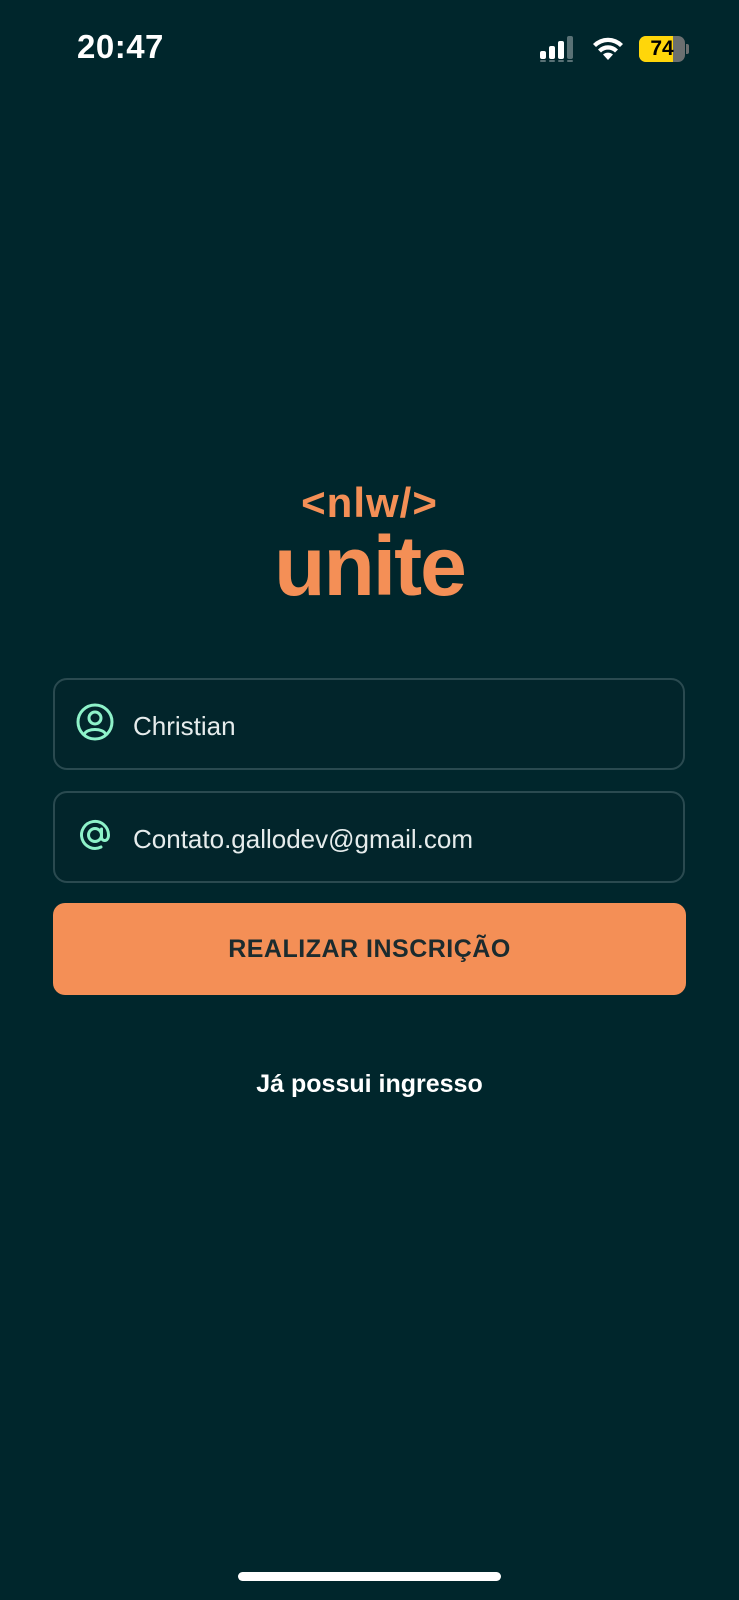 The image size is (739, 1600). Describe the element at coordinates (370, 566) in the screenshot. I see `logo-bottom-text: unite` at that location.